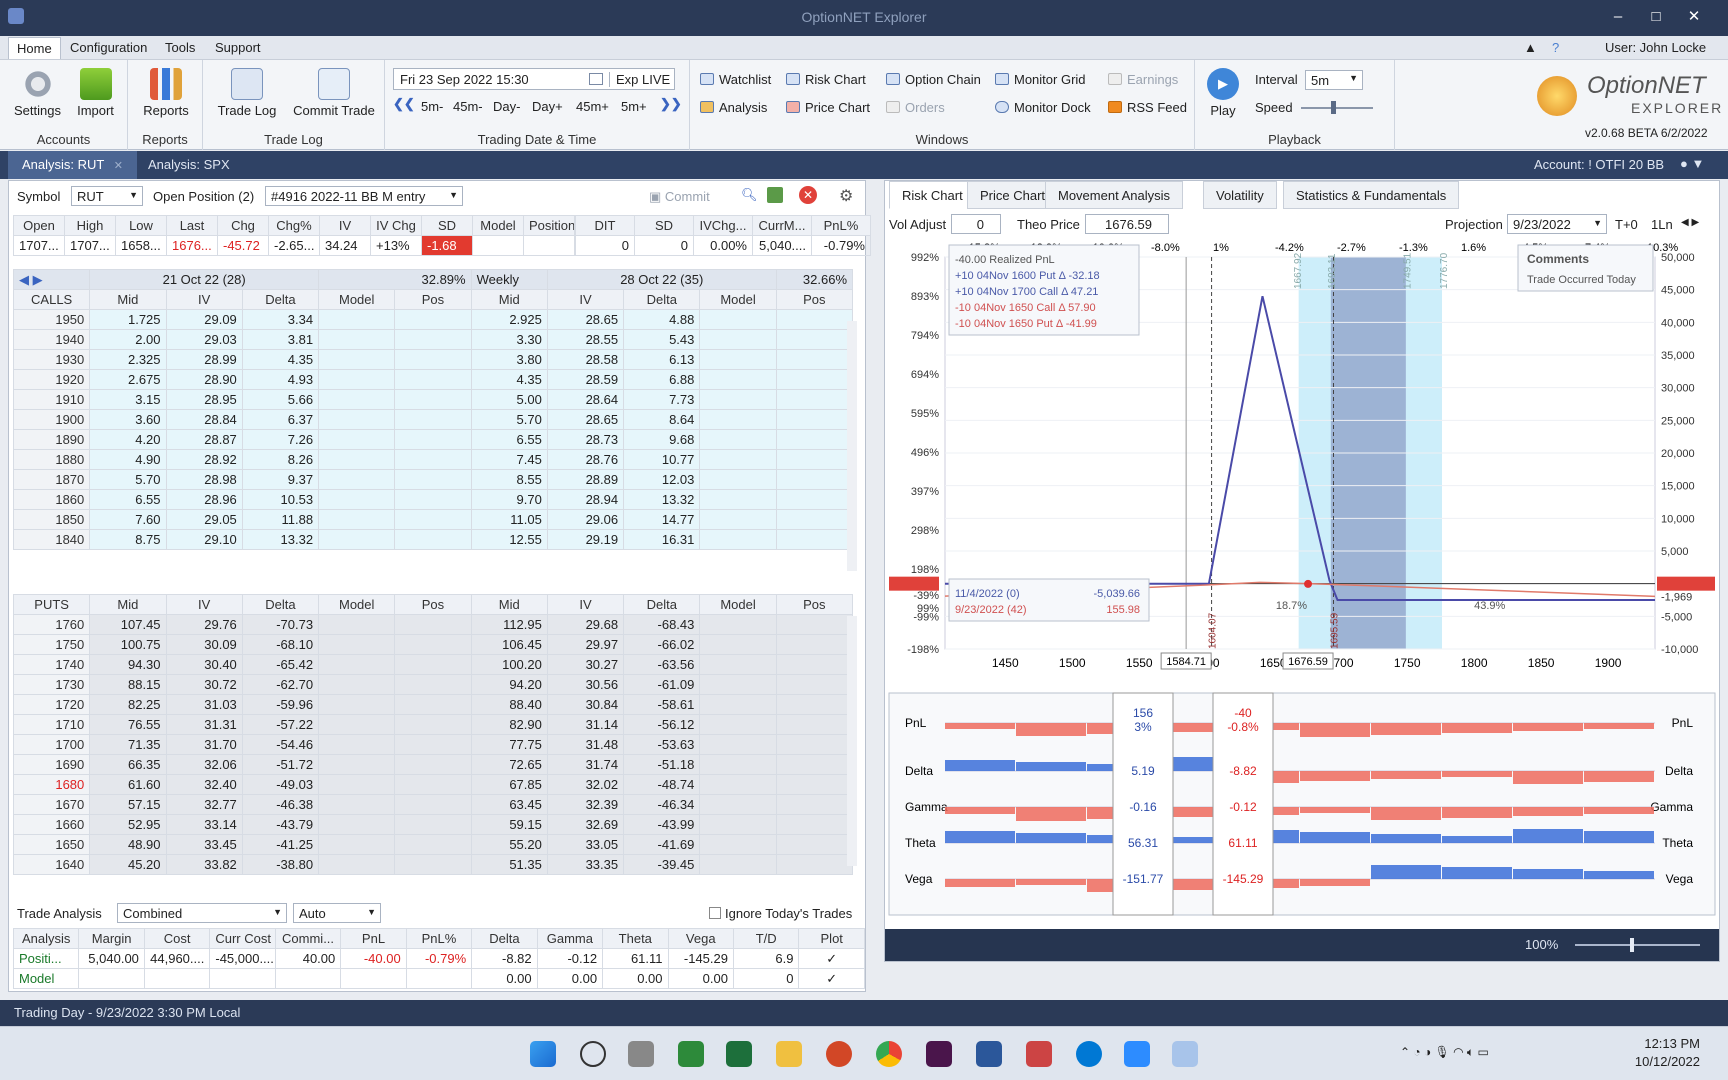 This screenshot has height=1080, width=1728. I want to click on chain-cell: 7.45, so click(509, 459).